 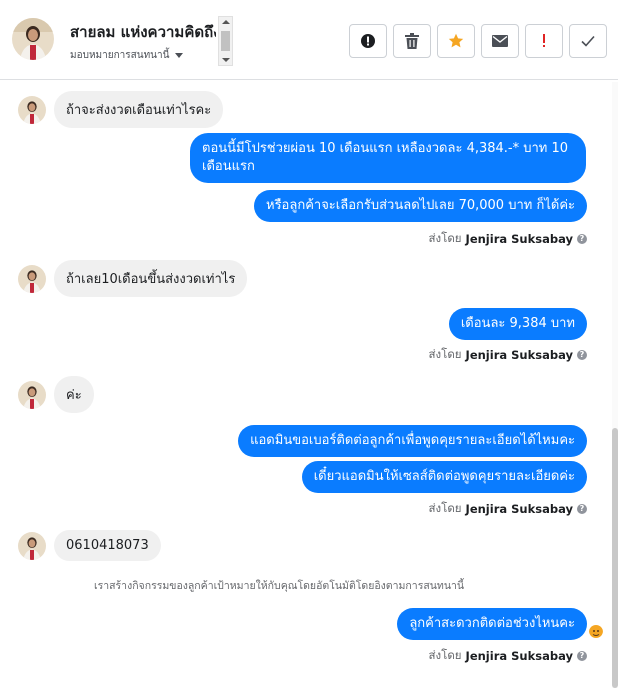 I want to click on mark-done-button, so click(x=588, y=41).